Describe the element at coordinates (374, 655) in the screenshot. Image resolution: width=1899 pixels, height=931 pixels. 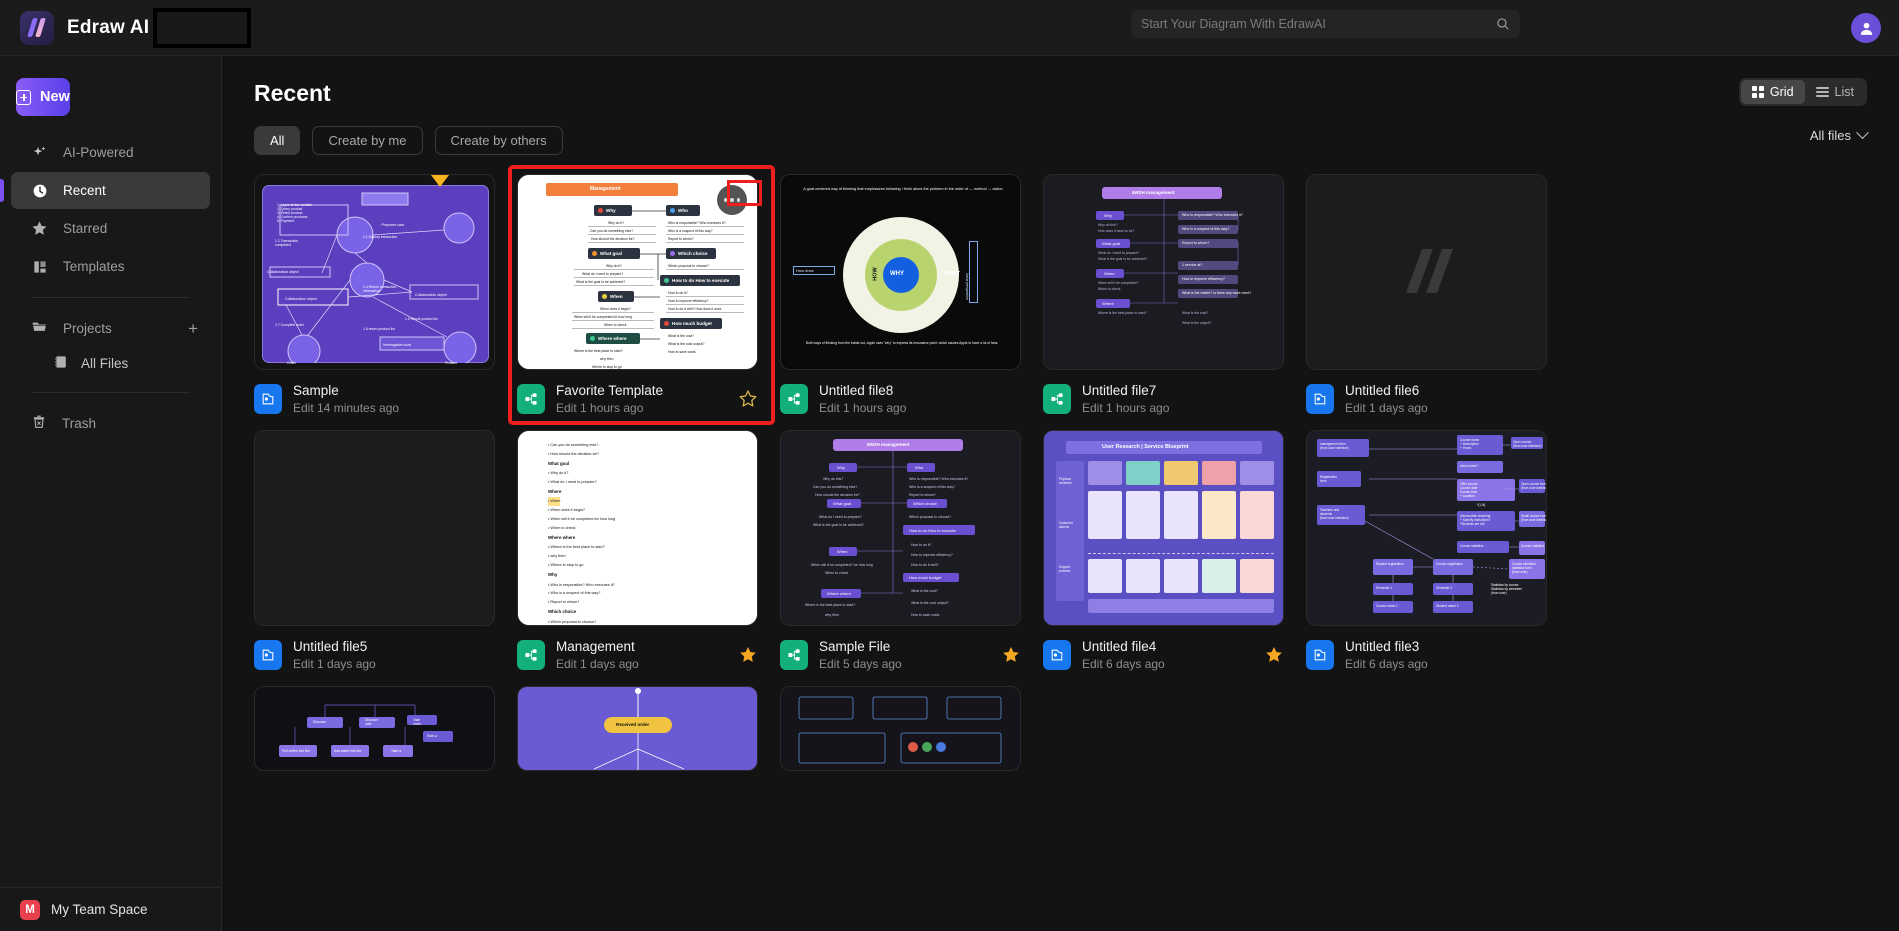
I see `file-meta: Untitled file5 Edit 1 days ago` at that location.